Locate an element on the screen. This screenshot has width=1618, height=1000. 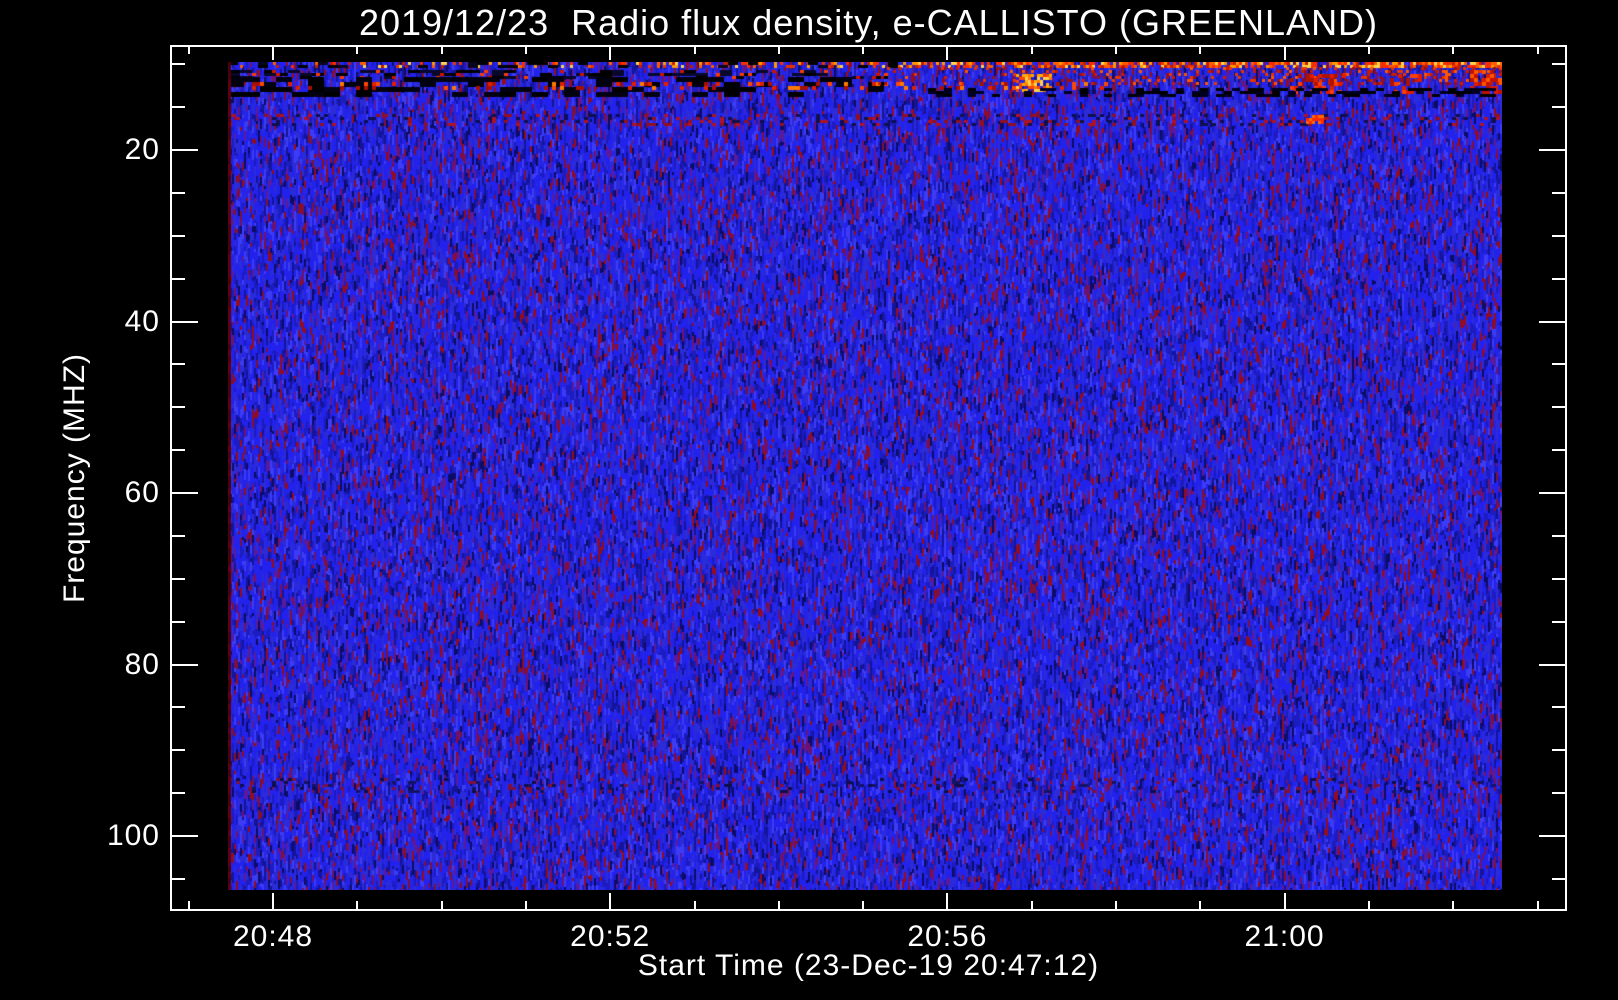
y-tick-label: 20 is located at coordinates (142, 149).